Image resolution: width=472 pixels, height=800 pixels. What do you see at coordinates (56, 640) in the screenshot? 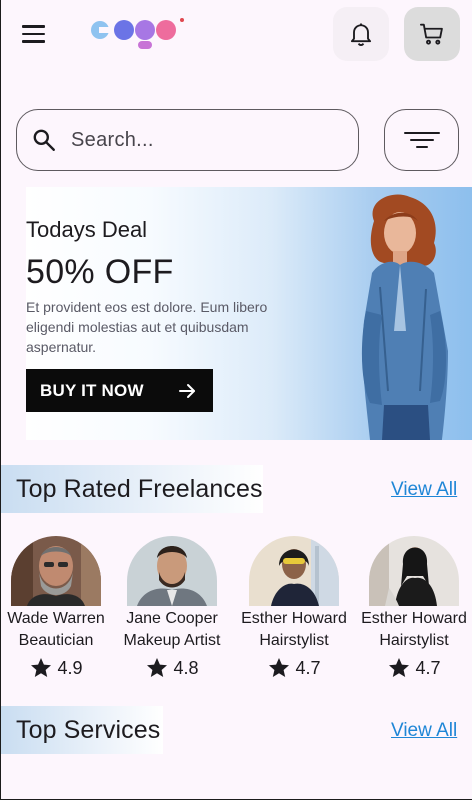
I see `freelancer-role: Beautician` at bounding box center [56, 640].